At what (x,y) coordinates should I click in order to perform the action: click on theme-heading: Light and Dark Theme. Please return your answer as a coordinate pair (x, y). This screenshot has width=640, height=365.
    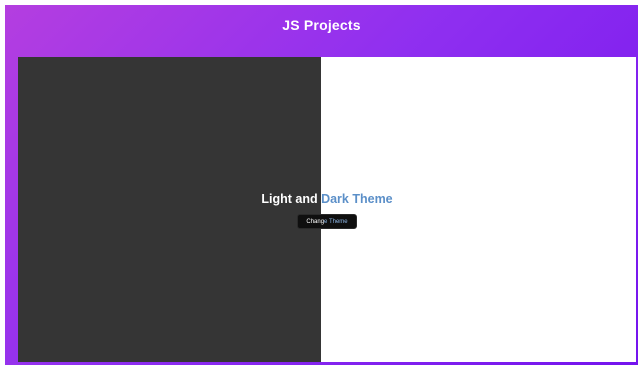
    Looking at the image, I should click on (327, 199).